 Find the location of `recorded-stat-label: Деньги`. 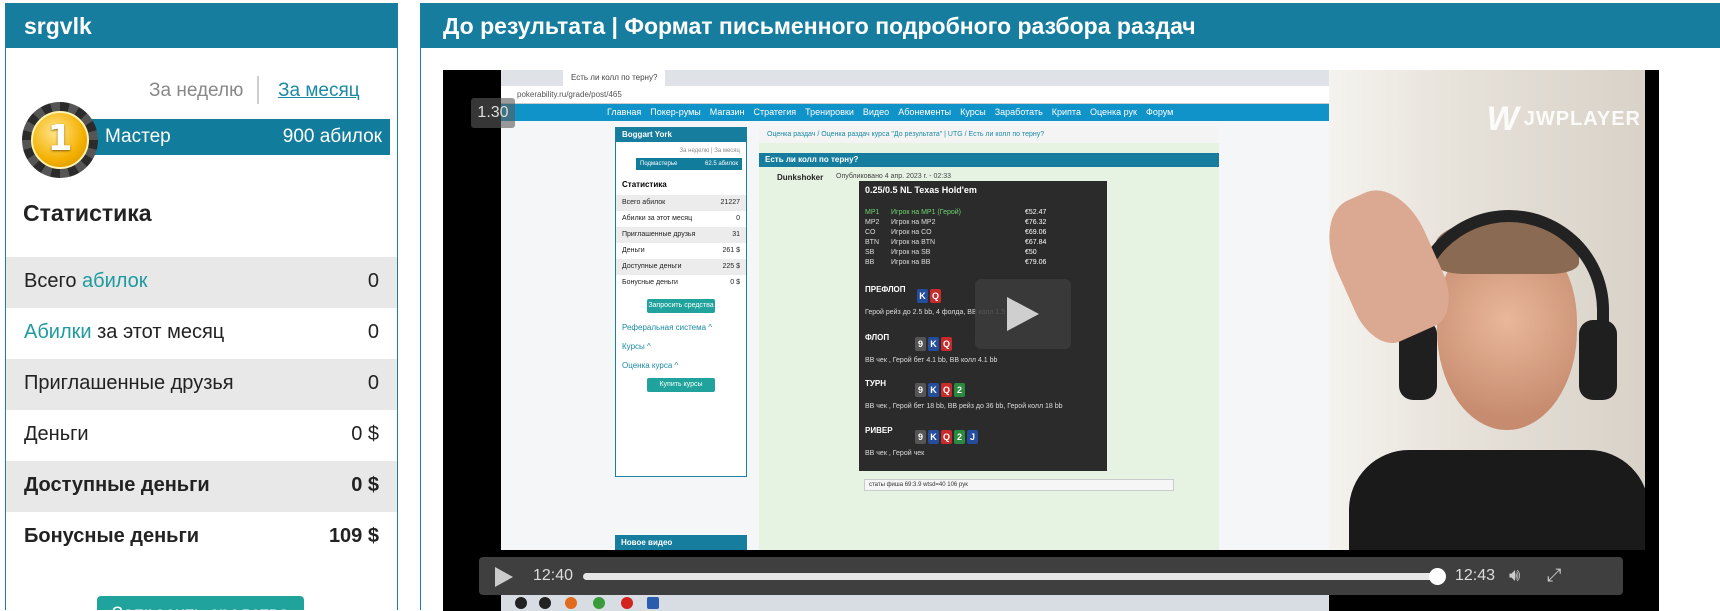

recorded-stat-label: Деньги is located at coordinates (633, 250).